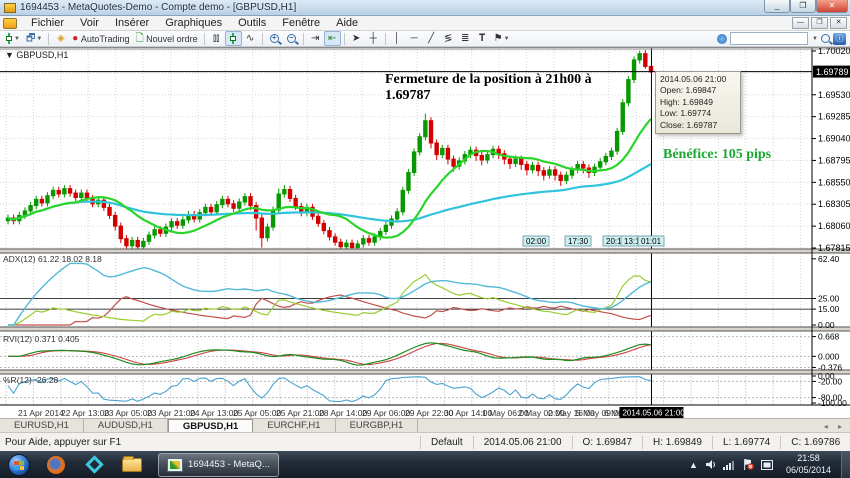  What do you see at coordinates (832, 6) in the screenshot?
I see `close-button: ✕` at bounding box center [832, 6].